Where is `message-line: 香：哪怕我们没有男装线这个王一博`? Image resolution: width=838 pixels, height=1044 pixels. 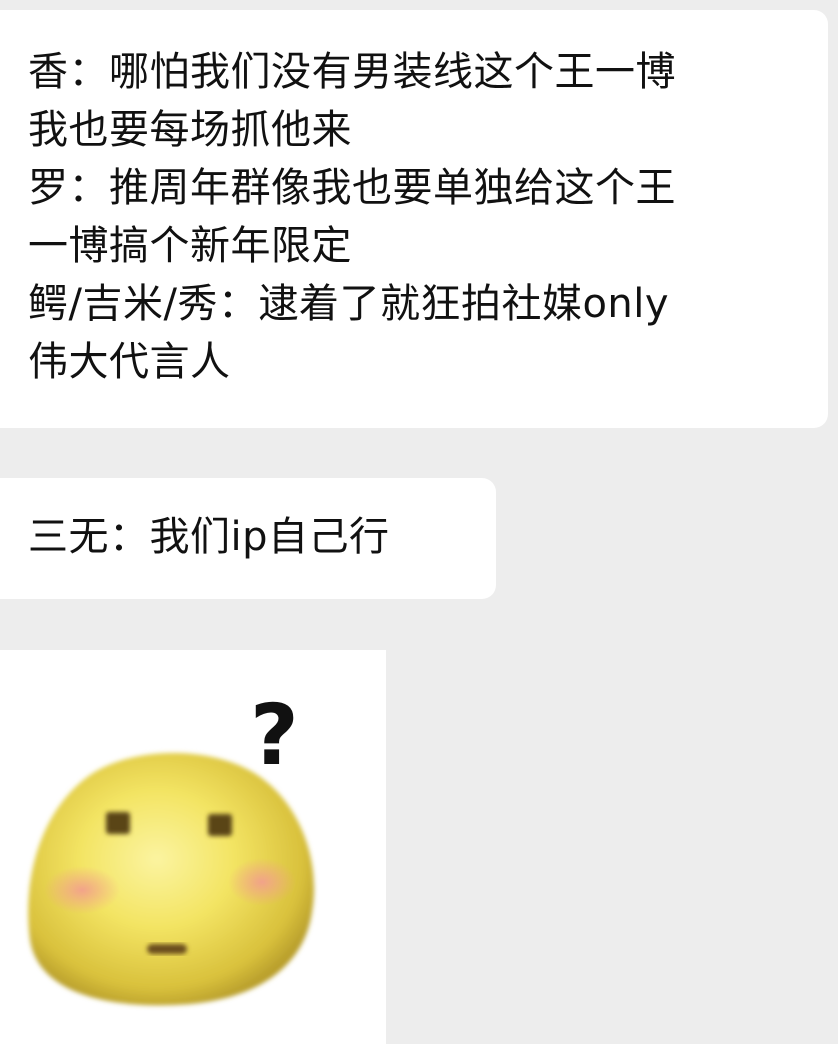 message-line: 香：哪怕我们没有男装线这个王一博 is located at coordinates (352, 72).